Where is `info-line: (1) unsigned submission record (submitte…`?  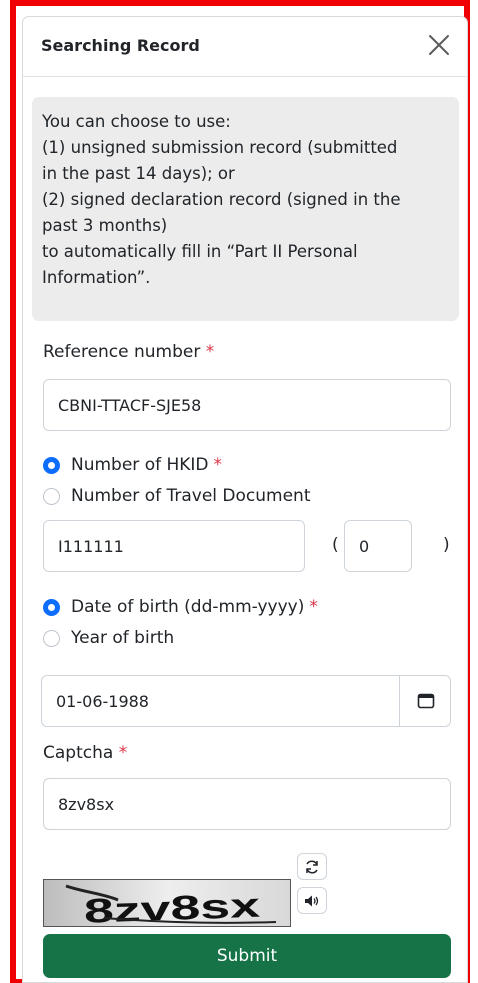
info-line: (1) unsigned submission record (submitte… is located at coordinates (220, 147).